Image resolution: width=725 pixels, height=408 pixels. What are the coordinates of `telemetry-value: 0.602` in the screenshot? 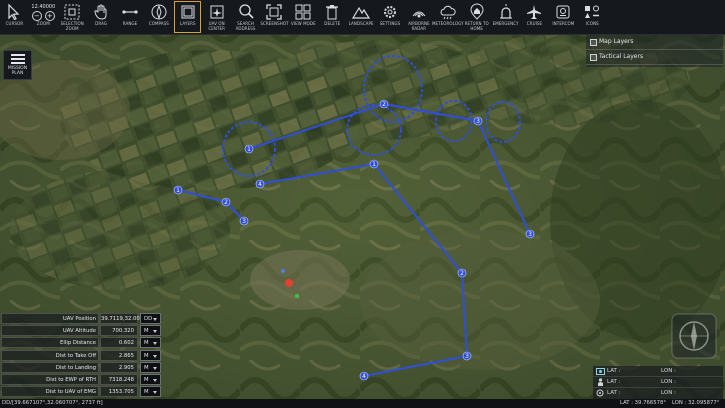 It's located at (119, 343).